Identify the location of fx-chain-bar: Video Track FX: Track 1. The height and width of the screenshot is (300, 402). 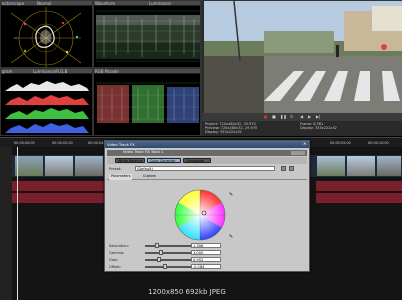
(207, 153).